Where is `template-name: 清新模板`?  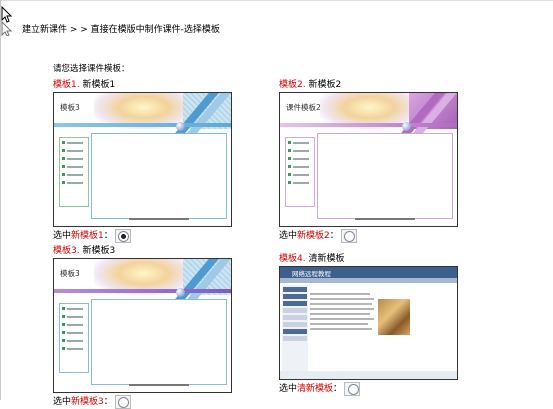
template-name: 清新模板 is located at coordinates (326, 259).